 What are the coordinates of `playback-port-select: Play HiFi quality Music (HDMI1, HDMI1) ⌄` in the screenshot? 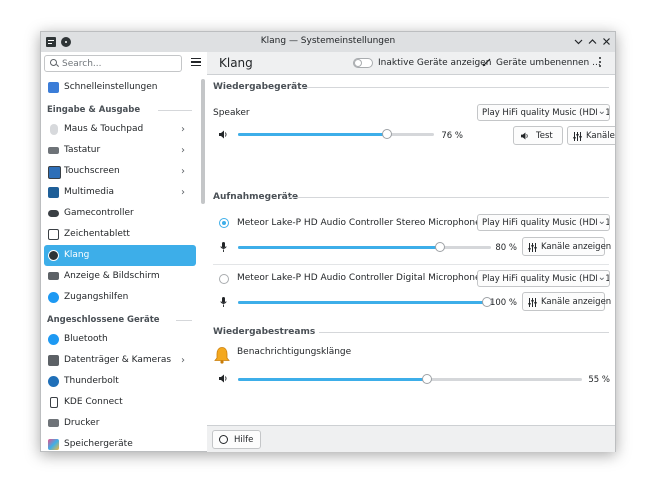 It's located at (543, 112).